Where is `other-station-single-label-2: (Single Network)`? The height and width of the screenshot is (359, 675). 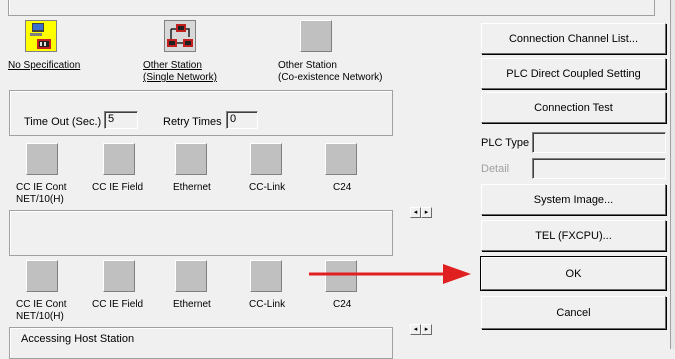 other-station-single-label-2: (Single Network) is located at coordinates (180, 77).